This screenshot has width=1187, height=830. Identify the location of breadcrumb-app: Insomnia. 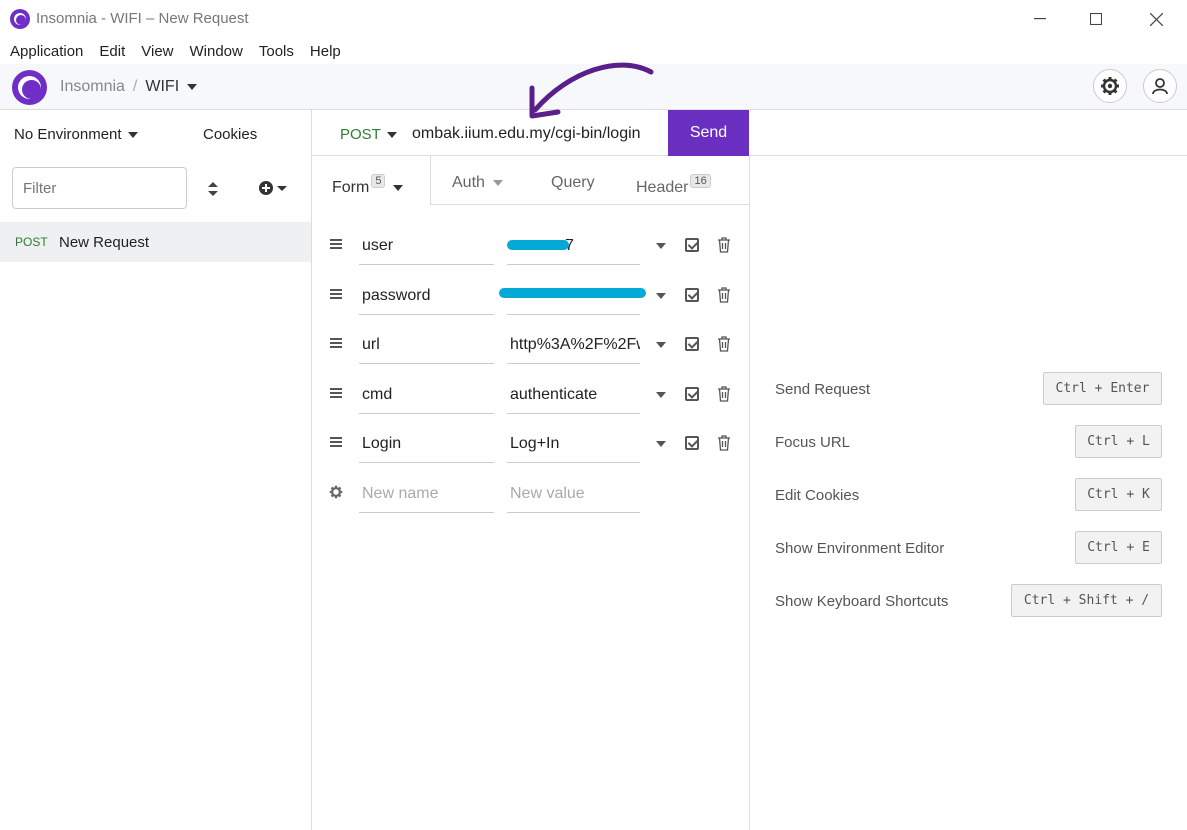
(92, 86).